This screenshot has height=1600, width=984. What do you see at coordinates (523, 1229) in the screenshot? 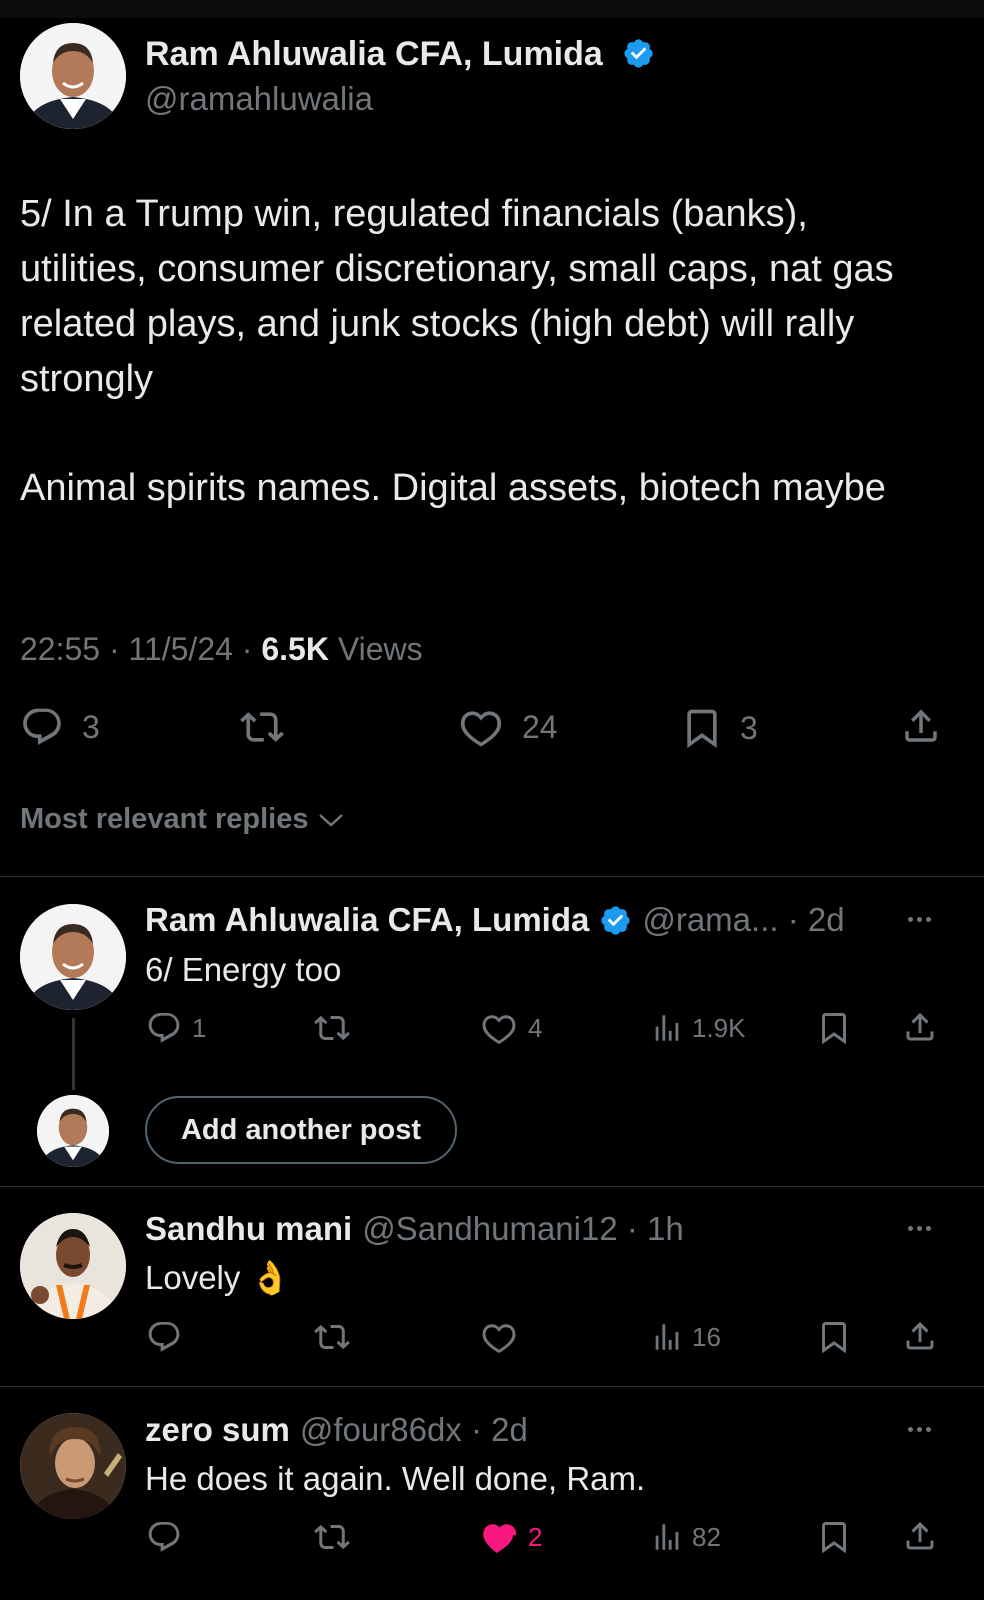
I see `reply-handle-time: @Sandhumani12 · 1h` at bounding box center [523, 1229].